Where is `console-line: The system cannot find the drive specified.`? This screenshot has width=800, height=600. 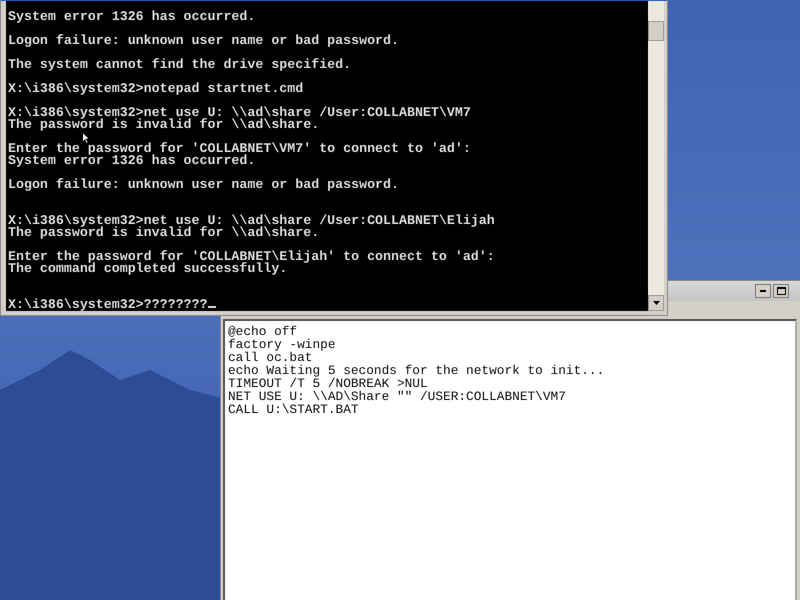
console-line: The system cannot find the drive specified. is located at coordinates (180, 65).